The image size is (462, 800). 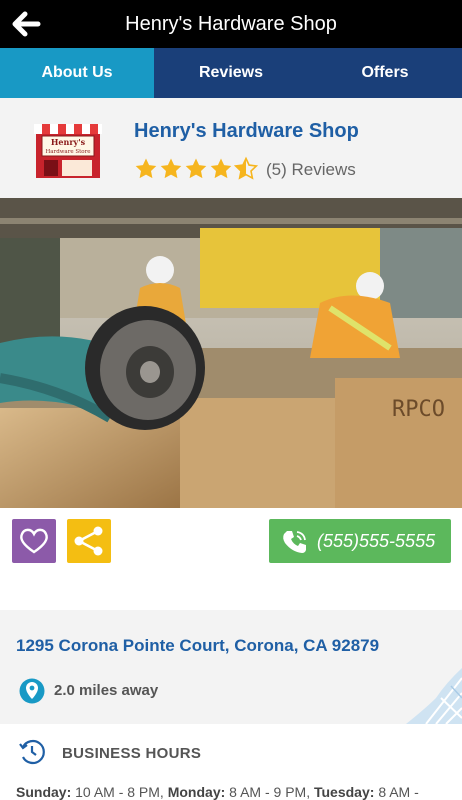 I want to click on star-rating, so click(x=196, y=169).